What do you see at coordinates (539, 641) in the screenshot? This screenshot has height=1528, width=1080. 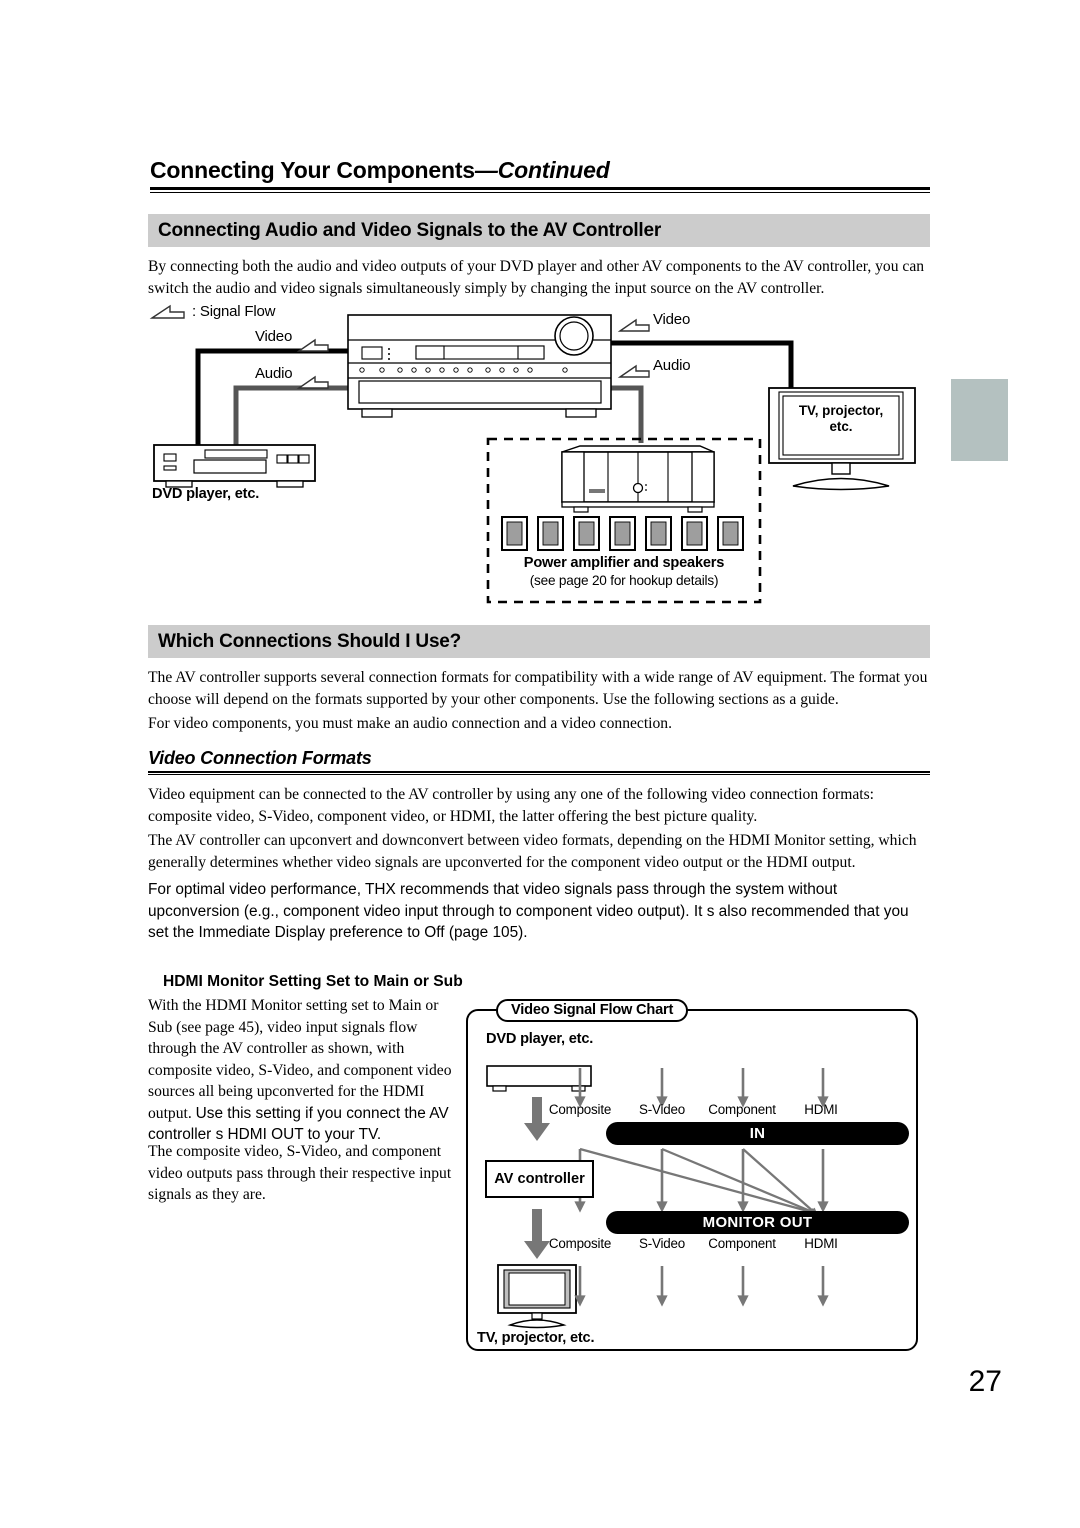 I see `section-heading-which-connections: Which Connections Should I Use?` at bounding box center [539, 641].